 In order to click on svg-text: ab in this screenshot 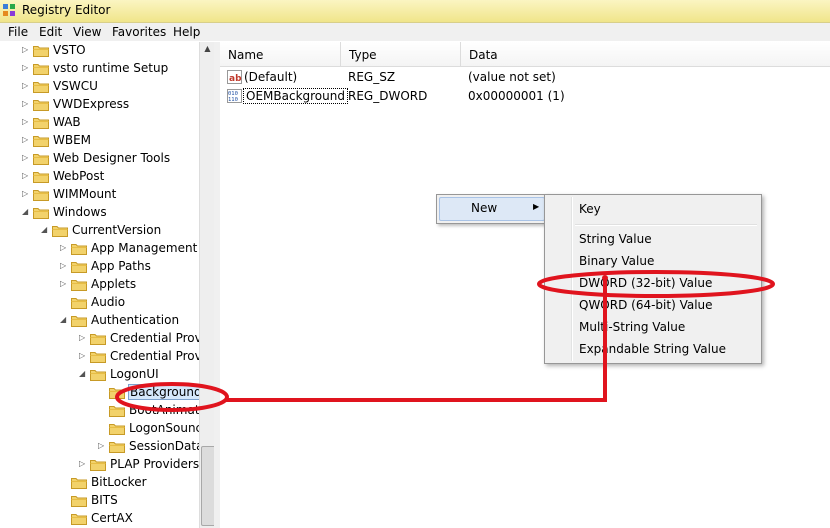, I will do `click(235, 79)`.